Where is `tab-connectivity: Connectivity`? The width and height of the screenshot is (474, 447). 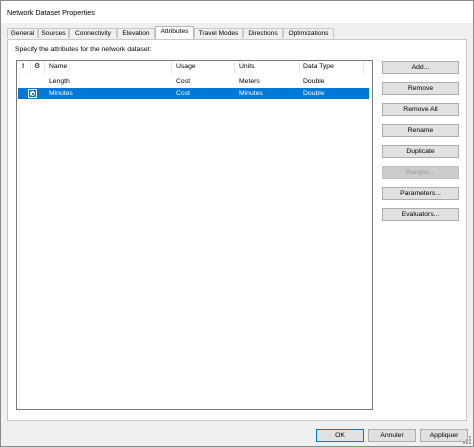 tab-connectivity: Connectivity is located at coordinates (93, 33).